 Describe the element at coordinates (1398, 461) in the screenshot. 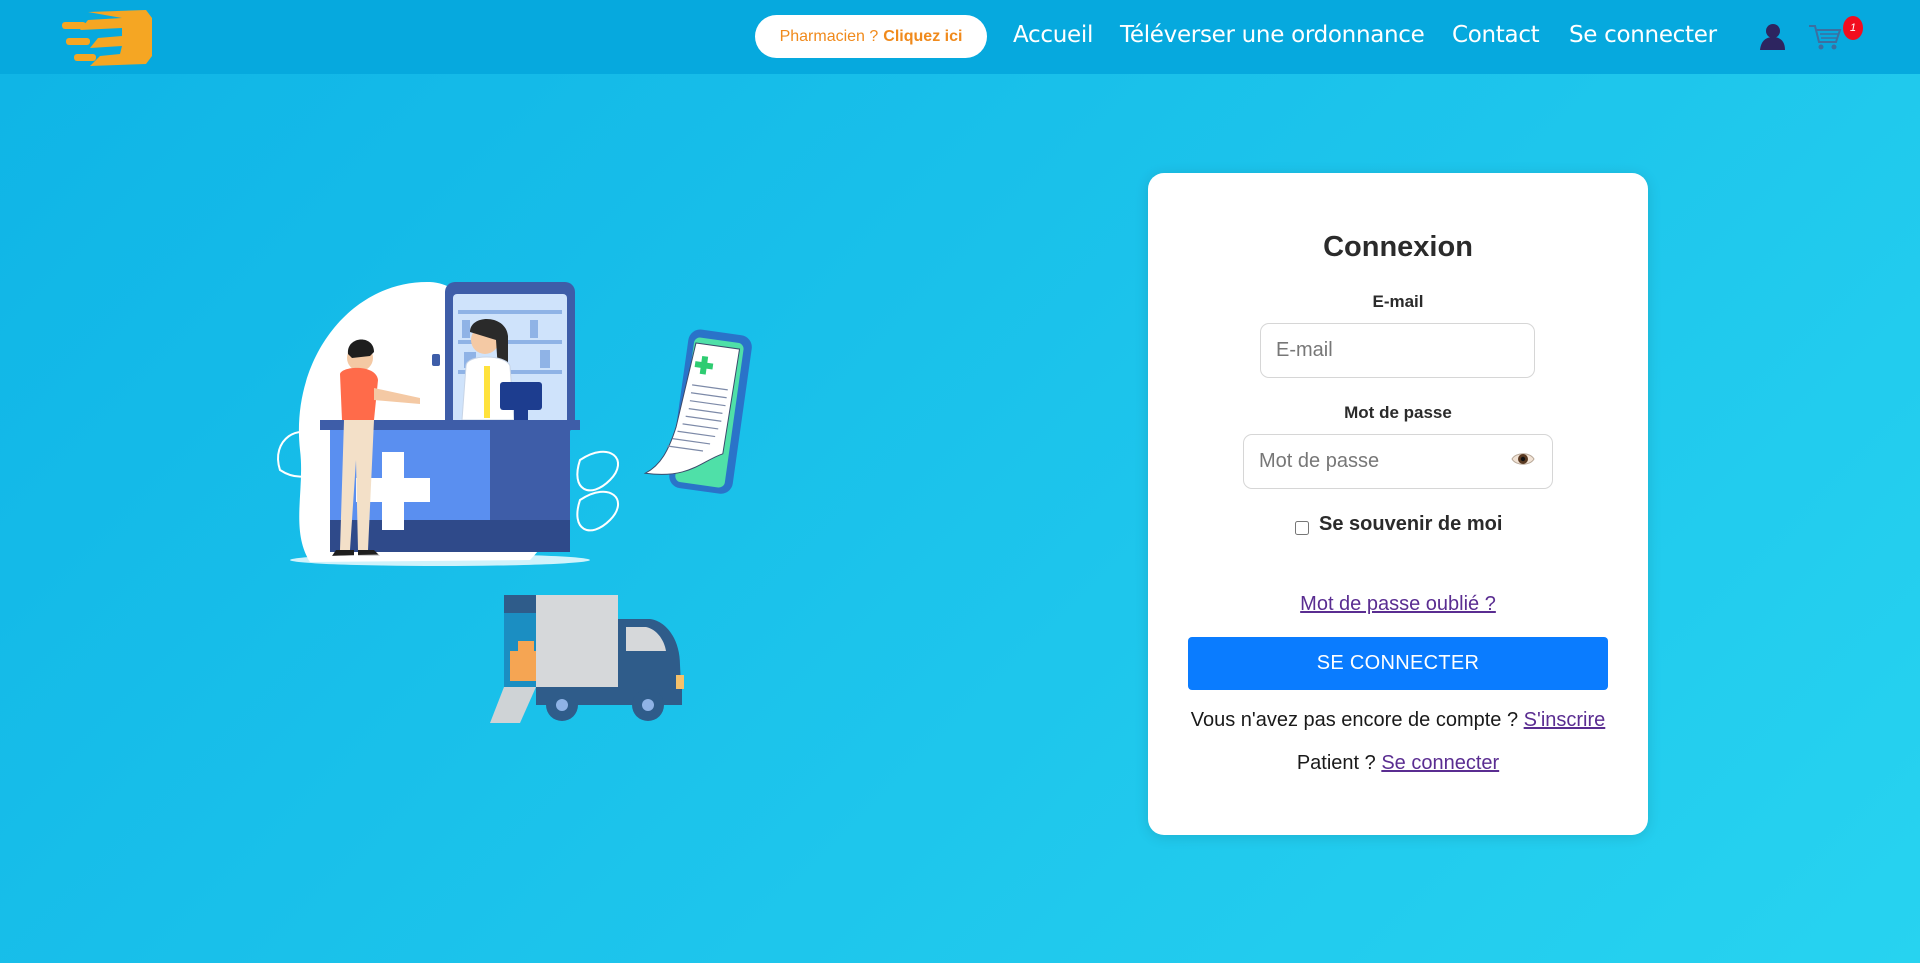

I see `password-field` at that location.